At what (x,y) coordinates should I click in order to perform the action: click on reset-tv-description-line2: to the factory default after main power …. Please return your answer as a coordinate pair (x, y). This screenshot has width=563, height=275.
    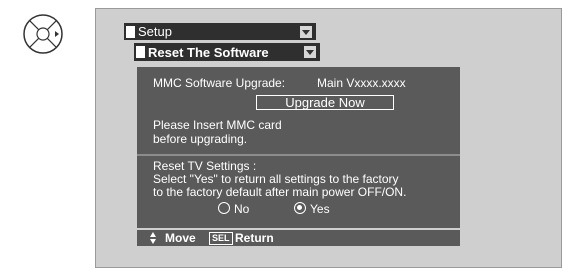
    Looking at the image, I should click on (280, 192).